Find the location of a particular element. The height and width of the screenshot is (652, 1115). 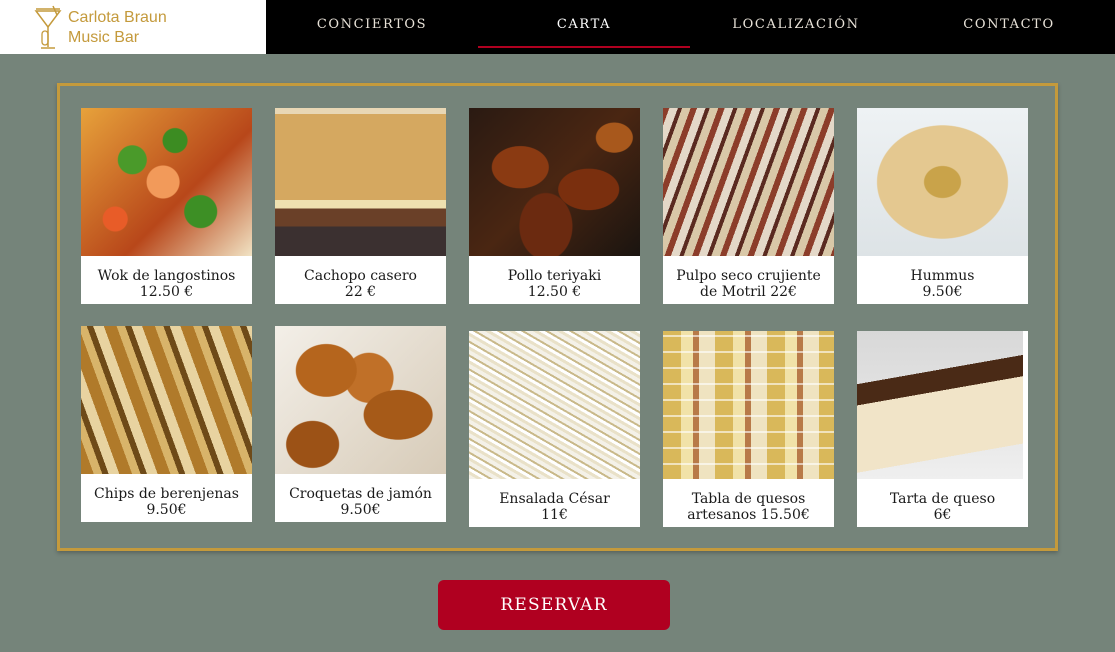

menu-card-cesar: Ensalada César 11€ is located at coordinates (554, 429).